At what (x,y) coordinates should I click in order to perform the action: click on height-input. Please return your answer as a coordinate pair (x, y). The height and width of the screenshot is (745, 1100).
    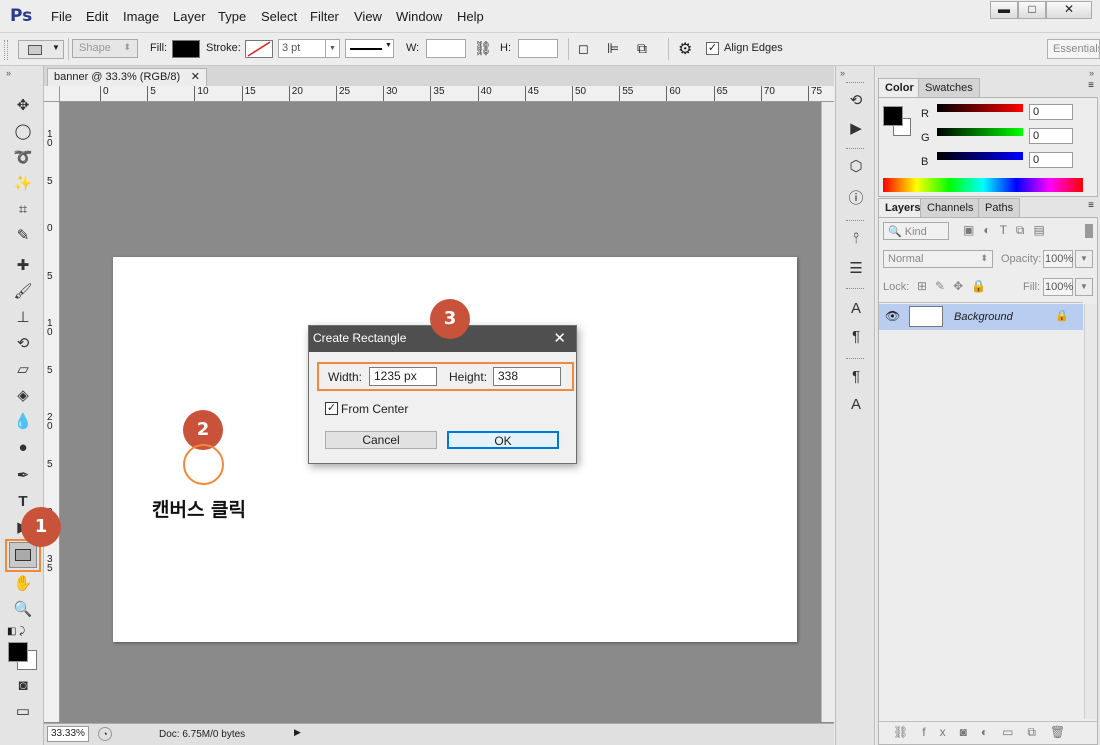
    Looking at the image, I should click on (538, 48).